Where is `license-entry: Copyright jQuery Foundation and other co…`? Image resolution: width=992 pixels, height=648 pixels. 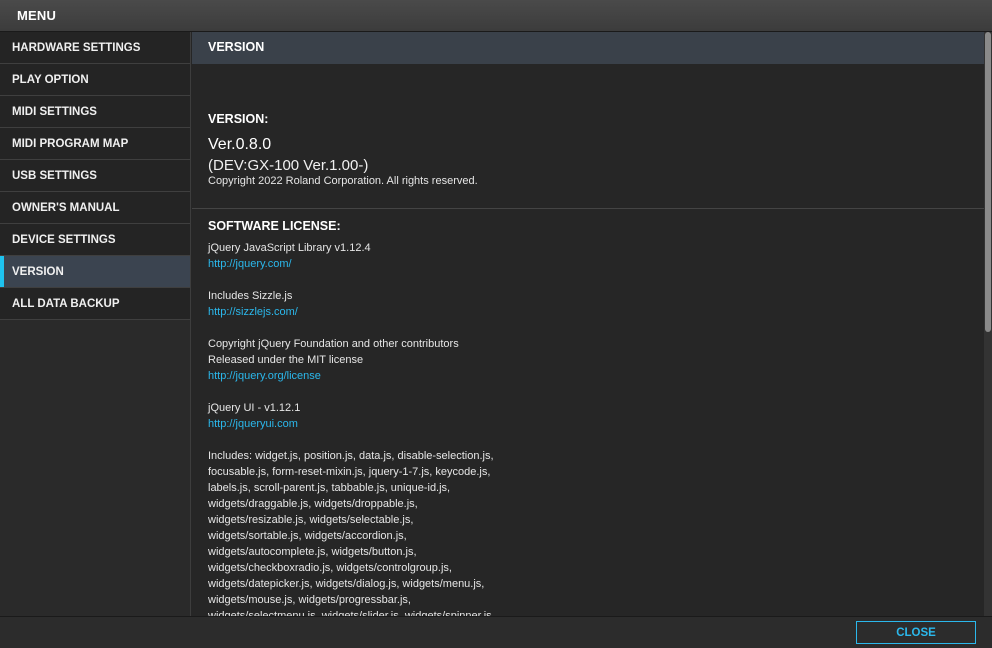
license-entry: Copyright jQuery Foundation and other co… is located at coordinates (596, 360).